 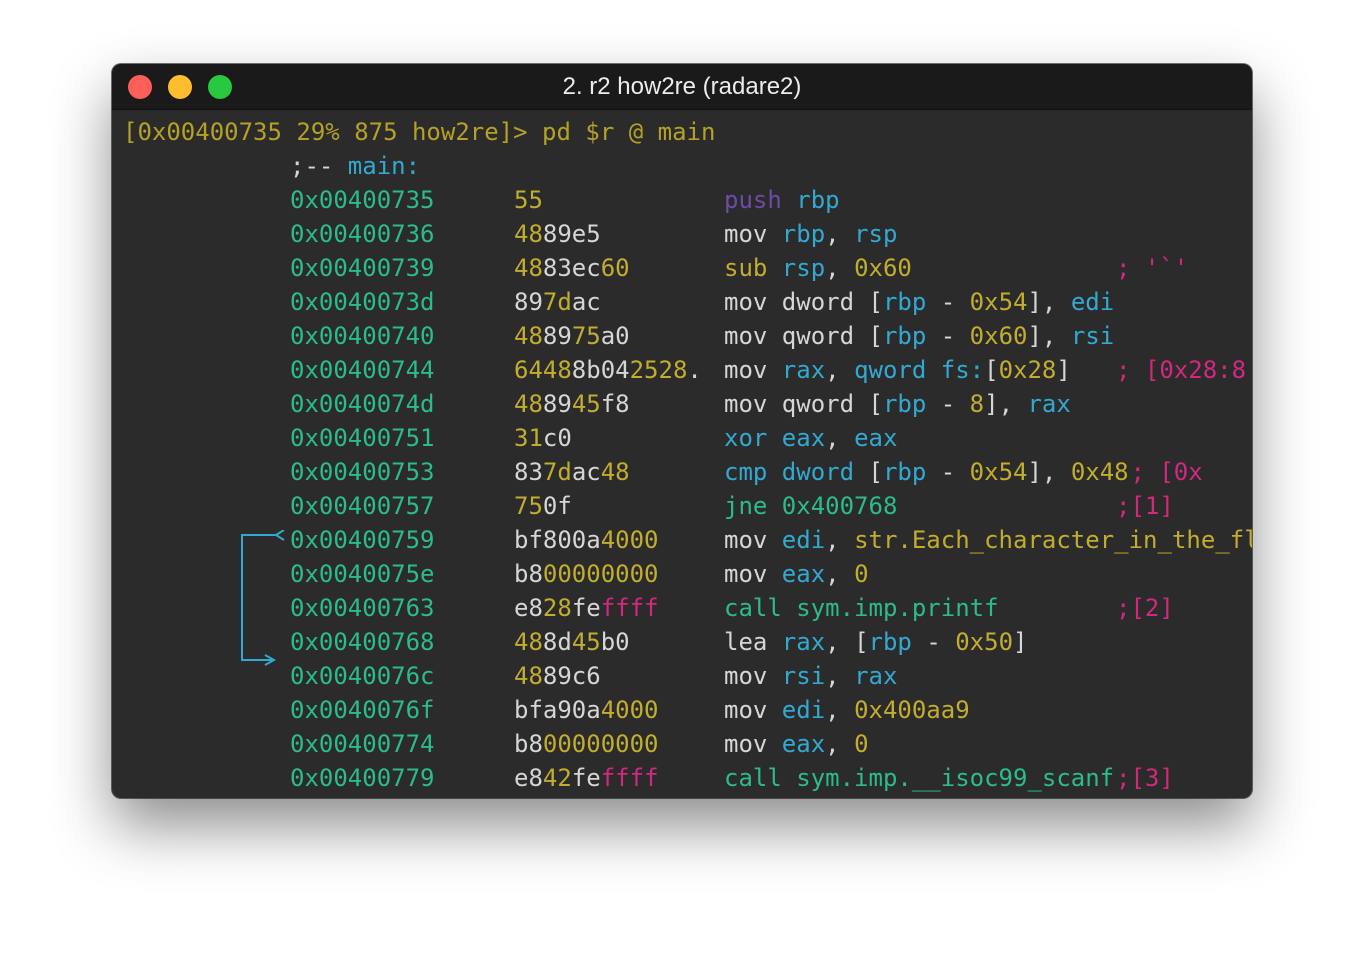 I want to click on flag-name: main:, so click(x=384, y=166).